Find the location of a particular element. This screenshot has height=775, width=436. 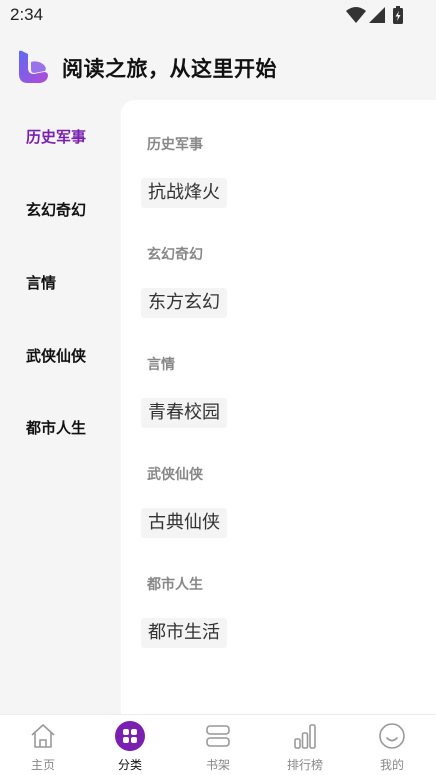

ranking-icon is located at coordinates (305, 736).